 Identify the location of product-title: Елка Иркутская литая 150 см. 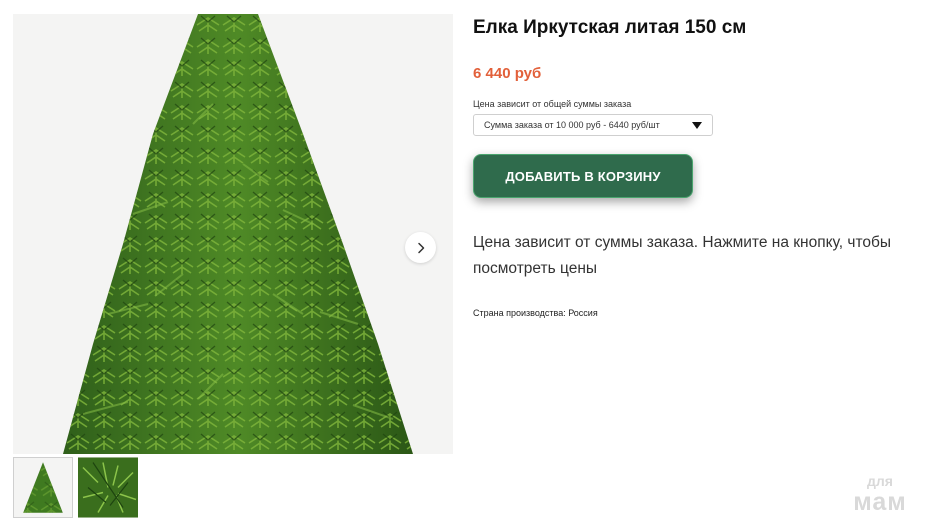
(610, 27).